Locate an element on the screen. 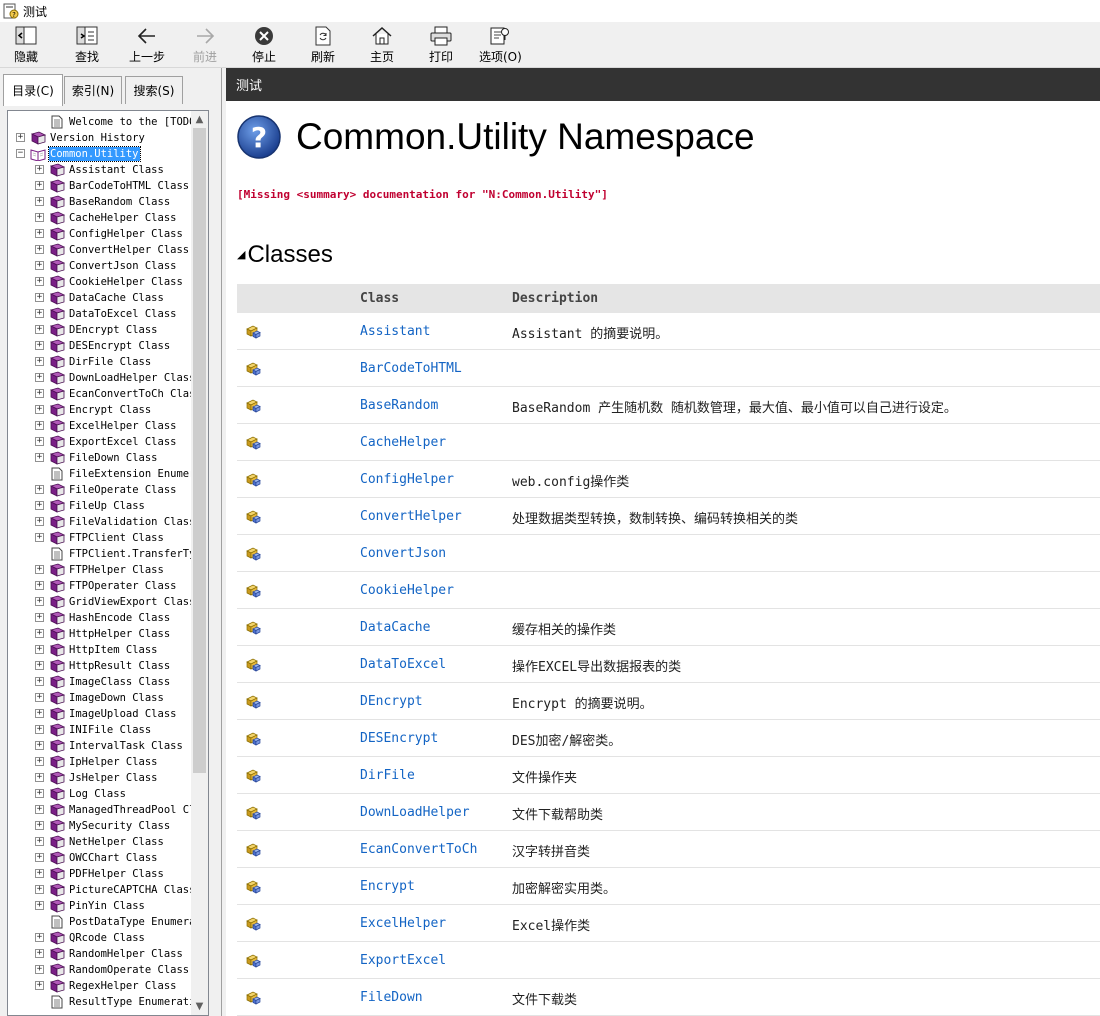 The height and width of the screenshot is (1016, 1100). scroll-down-arrow-icon: ▼ is located at coordinates (199, 1006).